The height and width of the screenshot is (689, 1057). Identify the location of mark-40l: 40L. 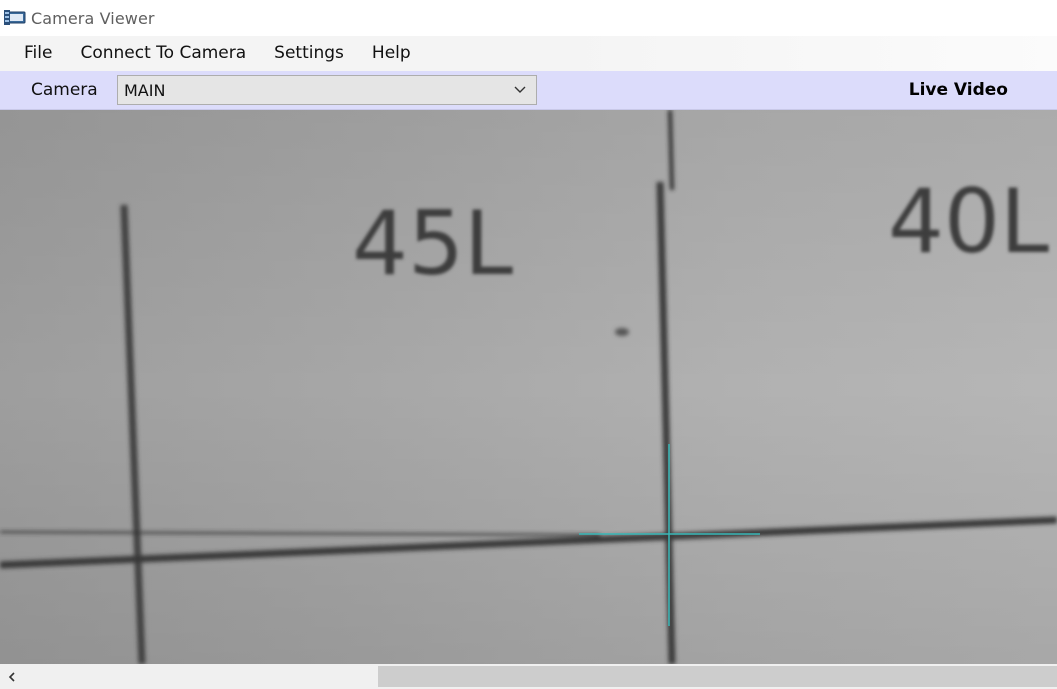
(968, 221).